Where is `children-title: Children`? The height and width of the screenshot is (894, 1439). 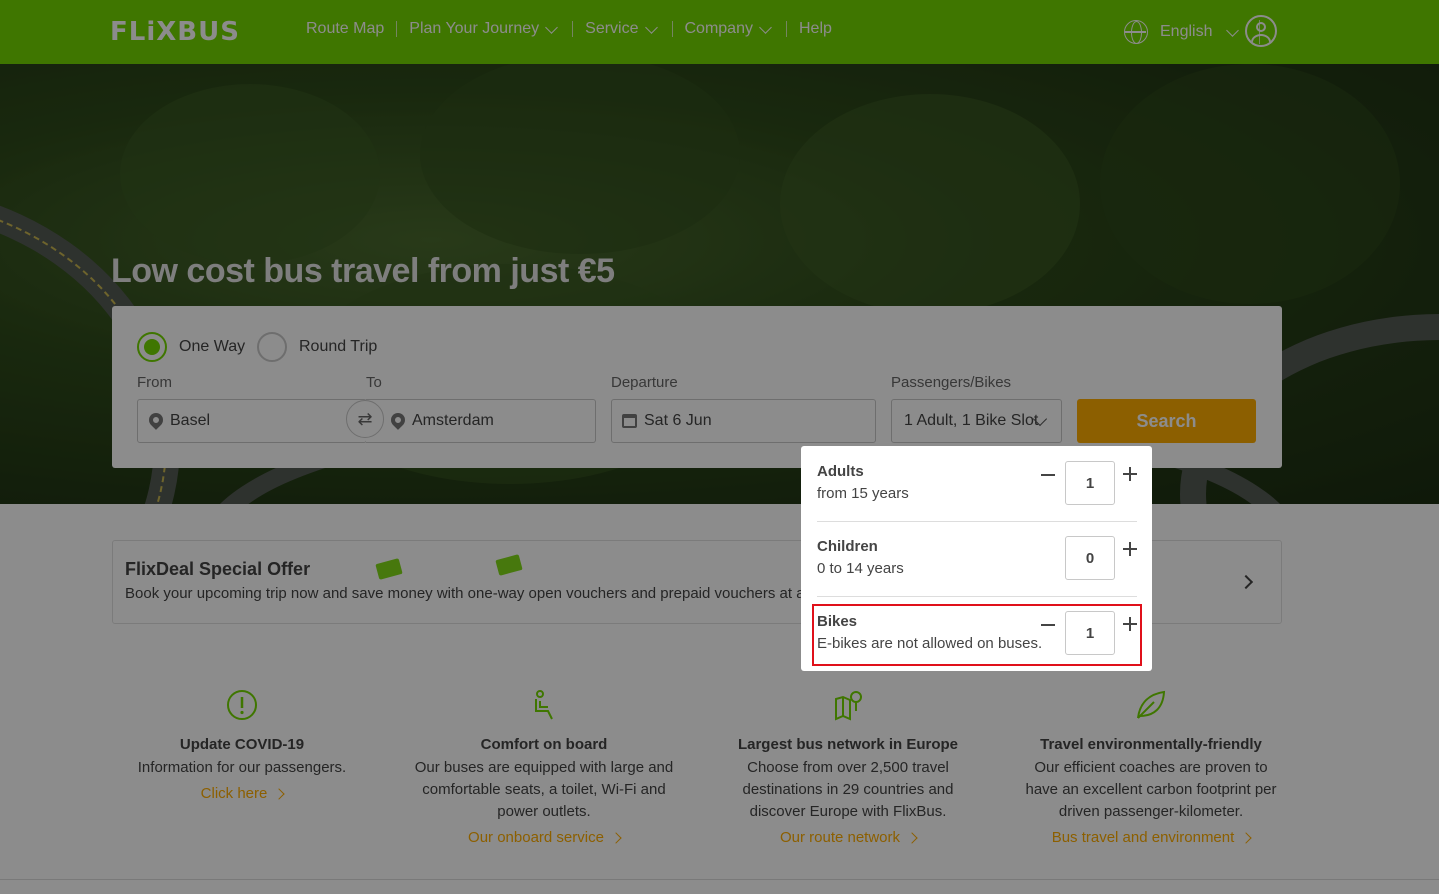 children-title: Children is located at coordinates (847, 546).